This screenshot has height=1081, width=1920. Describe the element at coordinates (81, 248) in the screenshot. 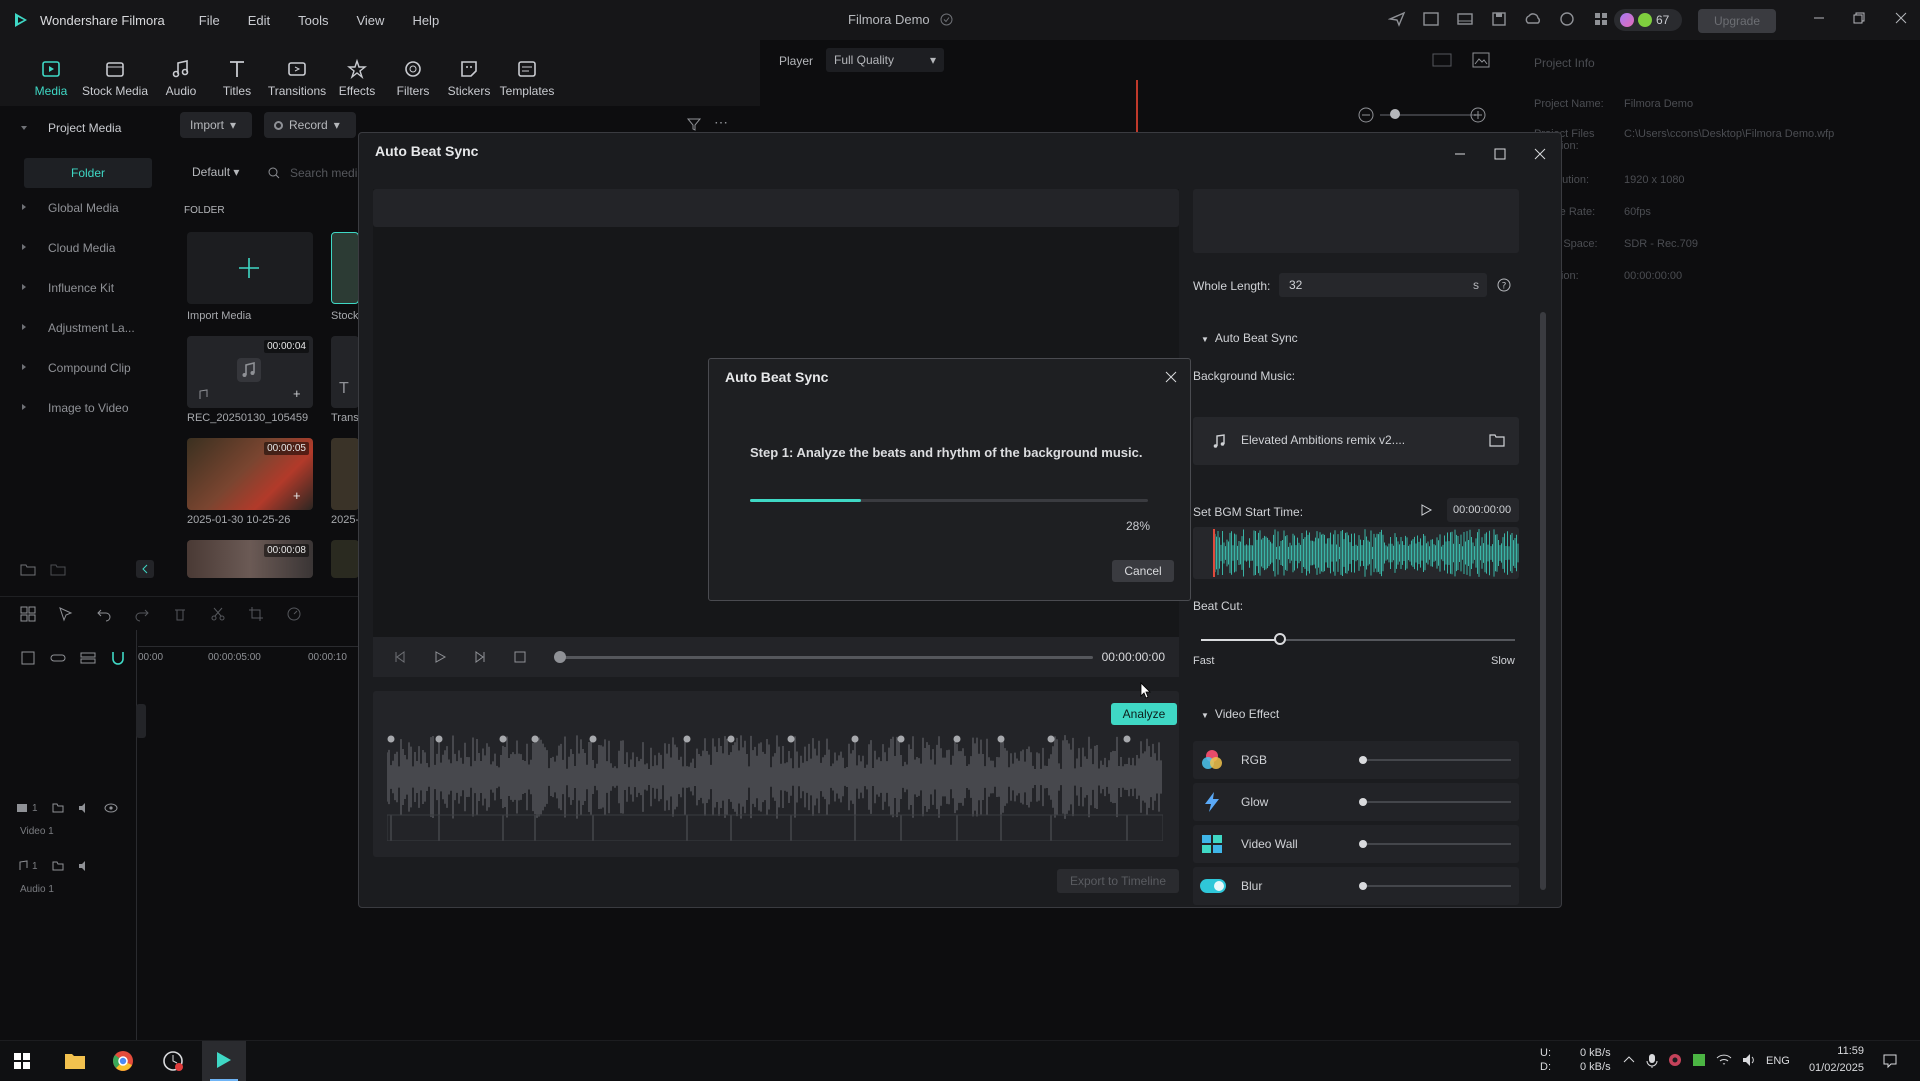

I see `sidebar-item-cloud-media: Cloud Media` at that location.